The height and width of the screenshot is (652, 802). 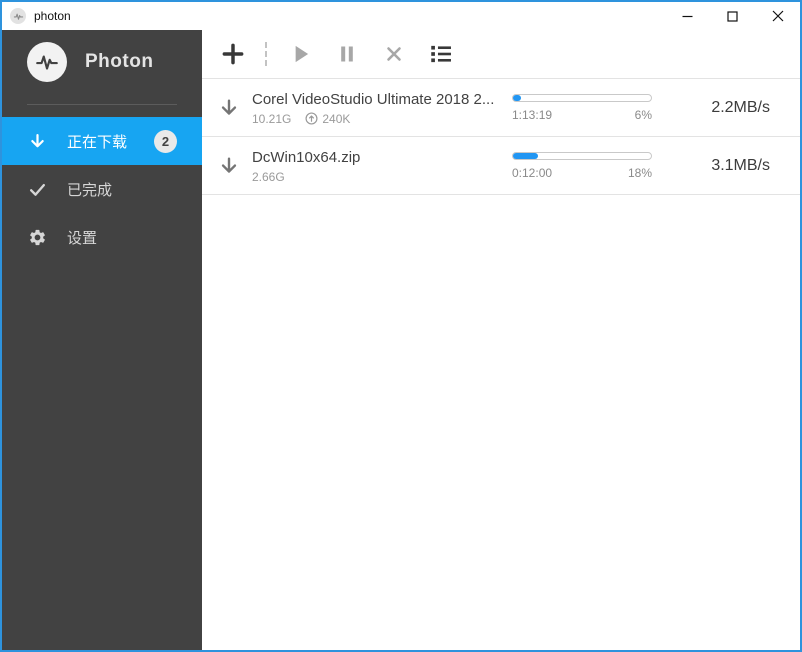 I want to click on gear-icon, so click(x=37, y=237).